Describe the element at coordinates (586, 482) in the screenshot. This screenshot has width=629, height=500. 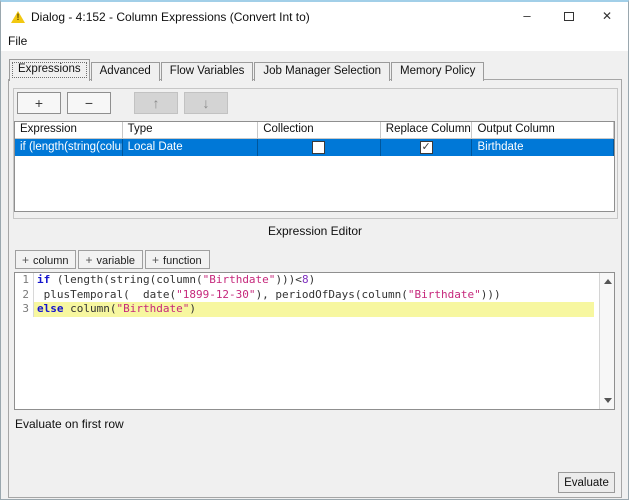
I see `evaluate-button: Evaluate` at that location.